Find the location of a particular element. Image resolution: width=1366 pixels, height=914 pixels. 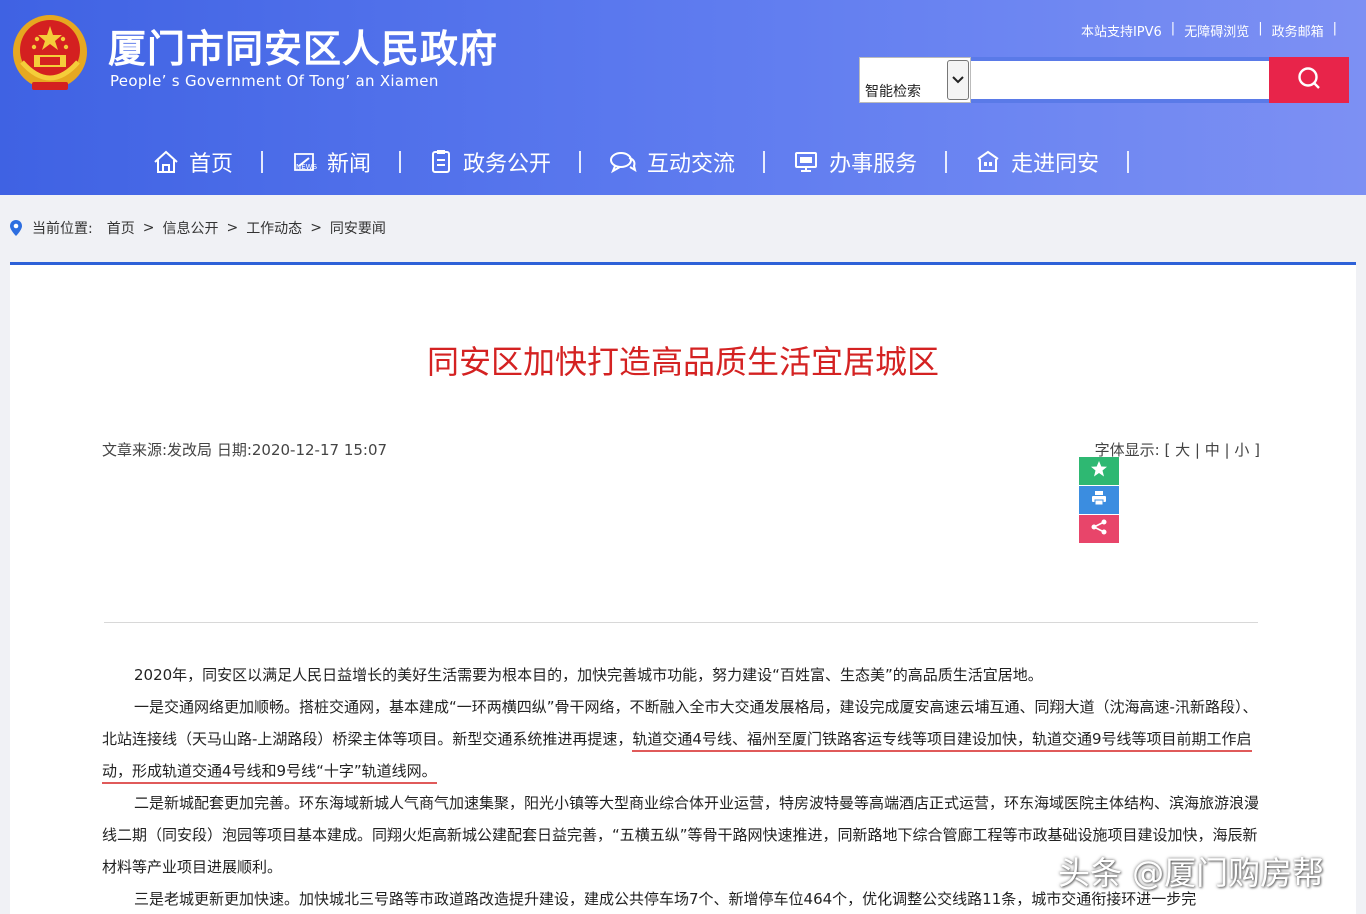

star-icon is located at coordinates (1099, 471).